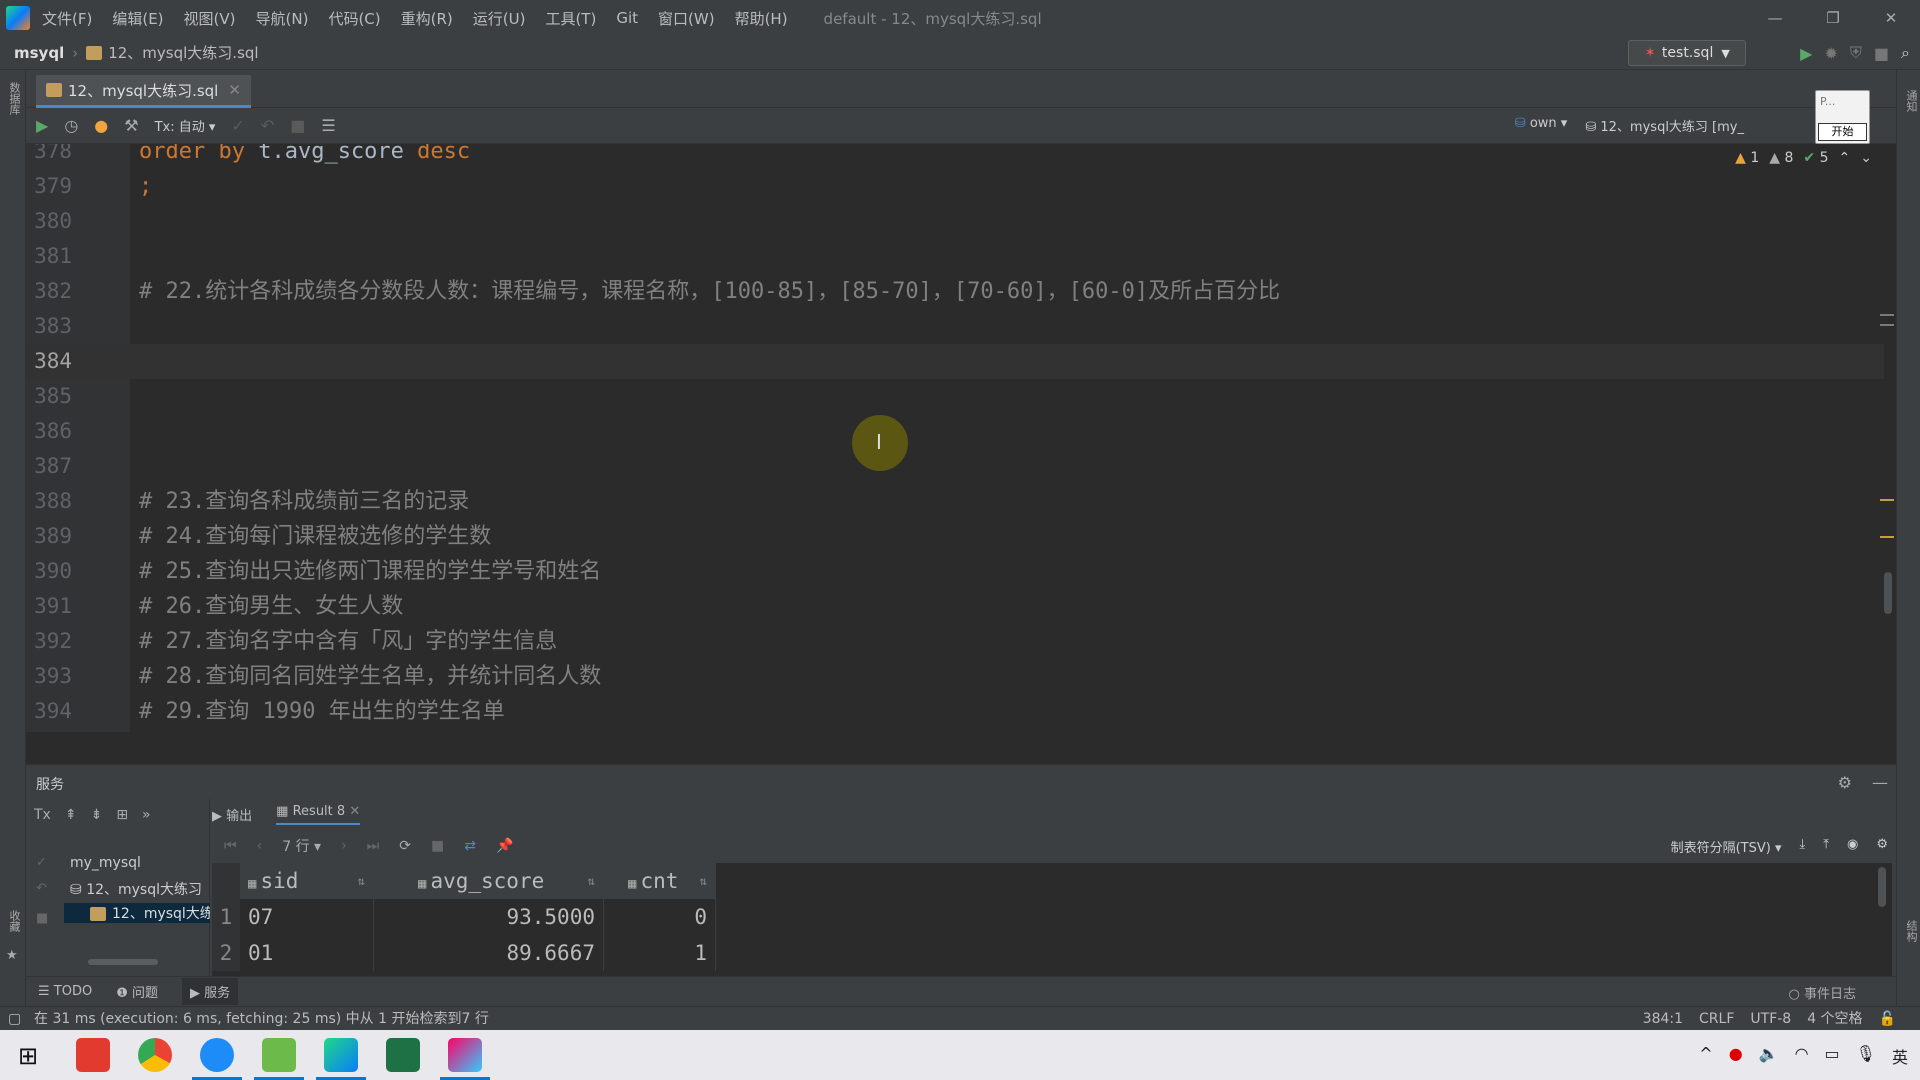 The height and width of the screenshot is (1080, 1920). Describe the element at coordinates (67, 18) in the screenshot. I see `menu-file: 文件(F)` at that location.